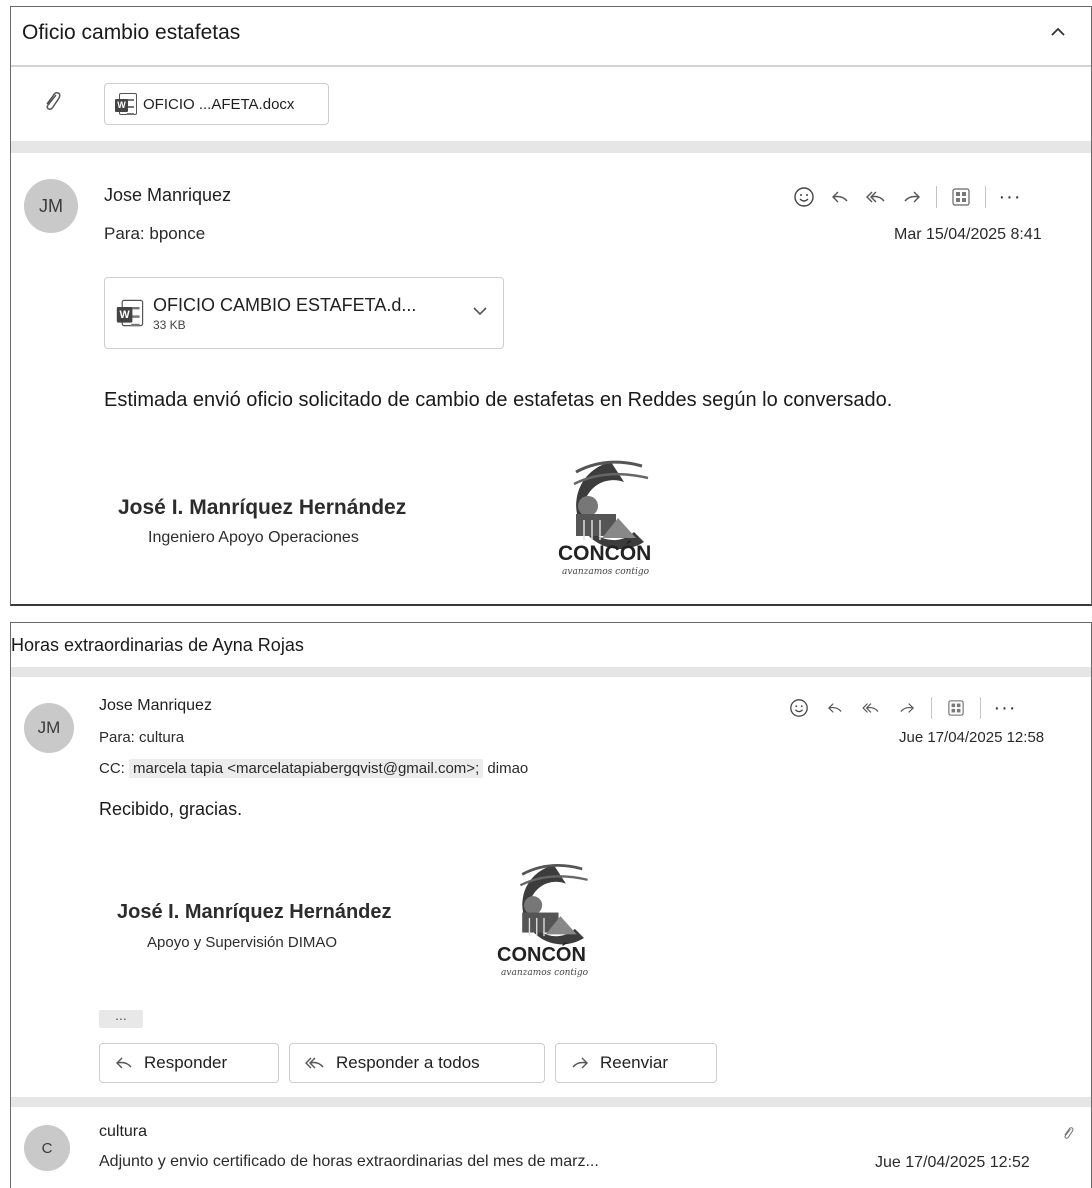  What do you see at coordinates (131, 32) in the screenshot?
I see `thread-subject: Oficio cambio estafetas` at bounding box center [131, 32].